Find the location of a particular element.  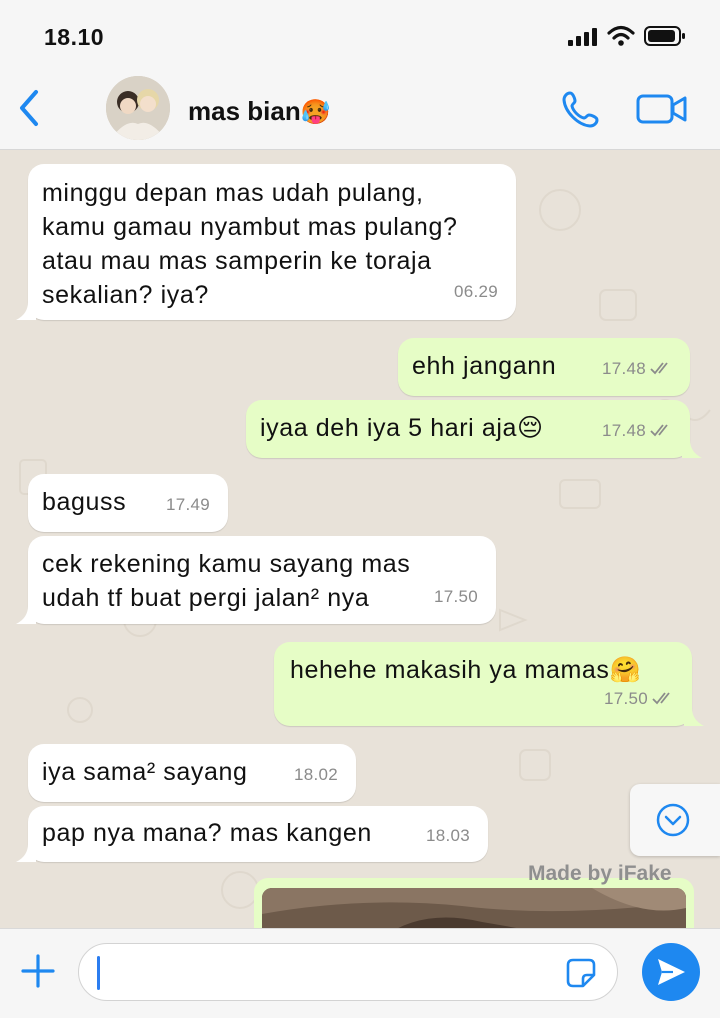

contact-name-text: mas bian is located at coordinates (244, 111).